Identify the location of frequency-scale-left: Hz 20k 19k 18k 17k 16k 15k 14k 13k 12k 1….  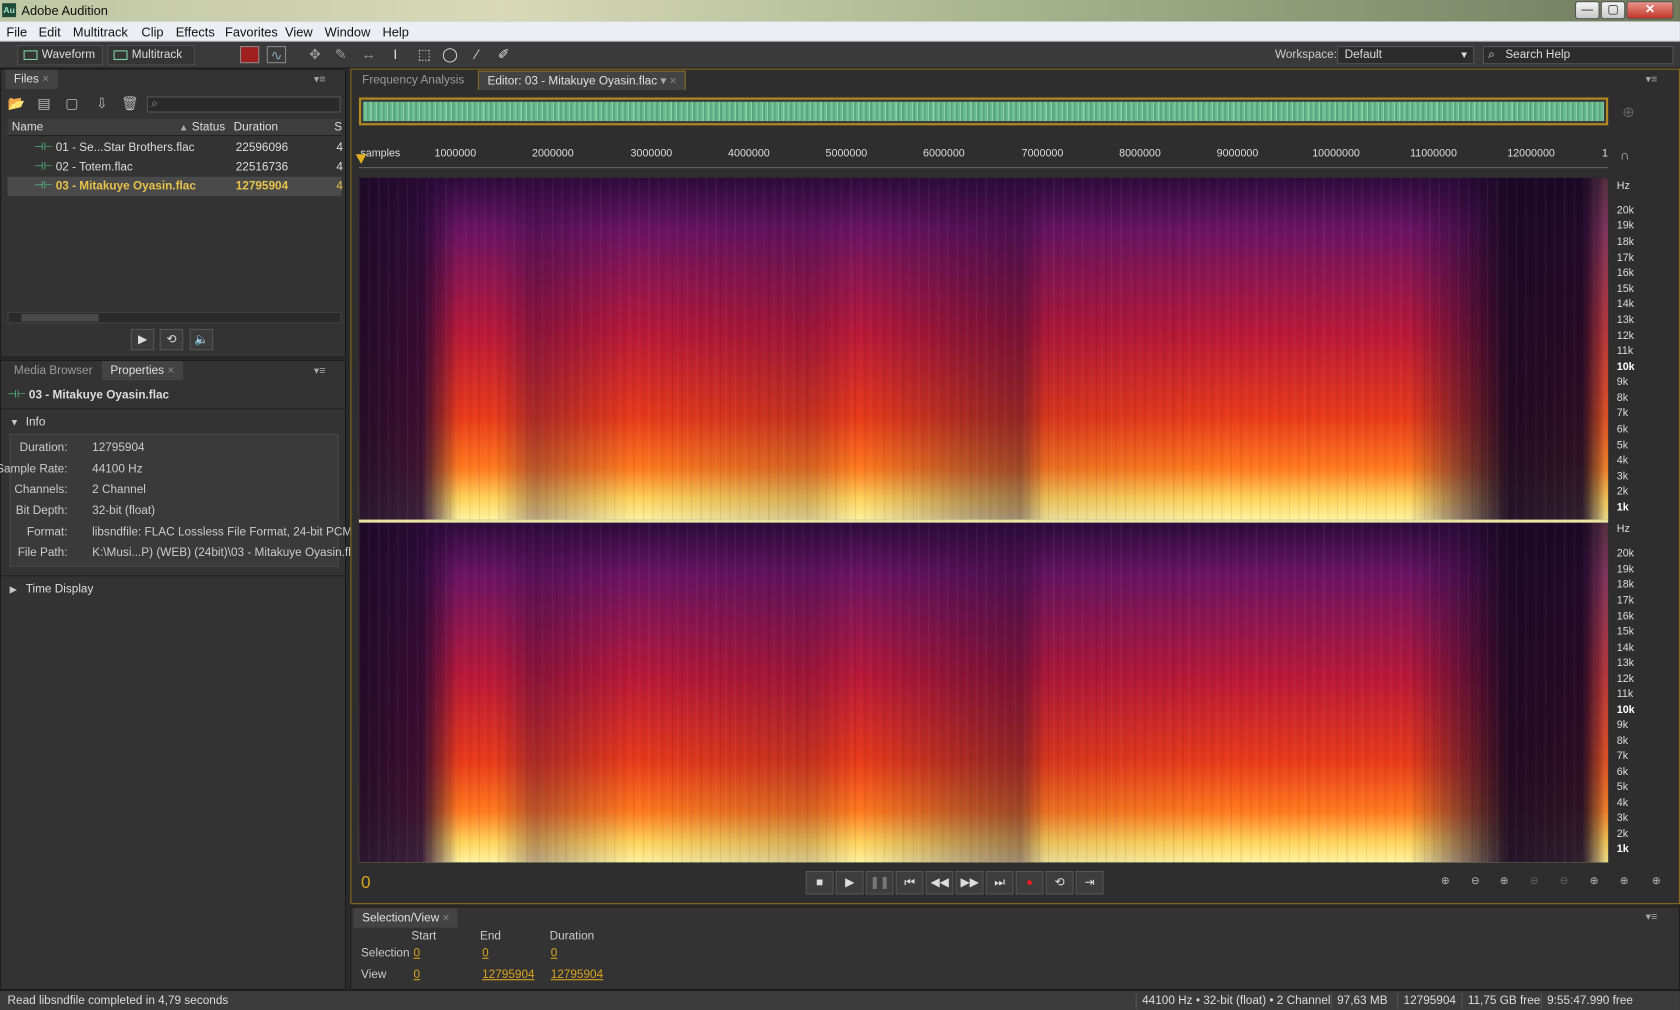
(1631, 349).